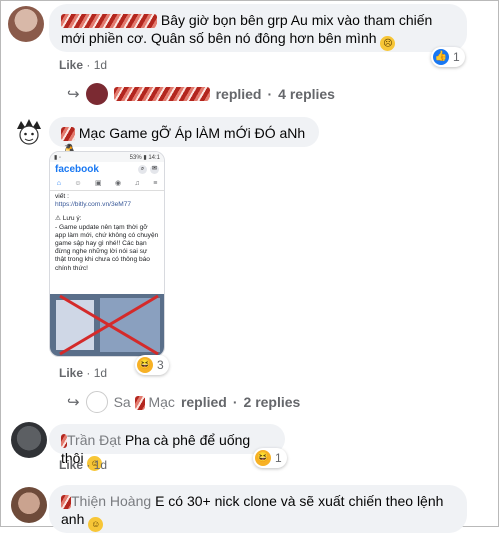 The image size is (499, 533). I want to click on phone-status-left: ▮ ◦, so click(58, 157).